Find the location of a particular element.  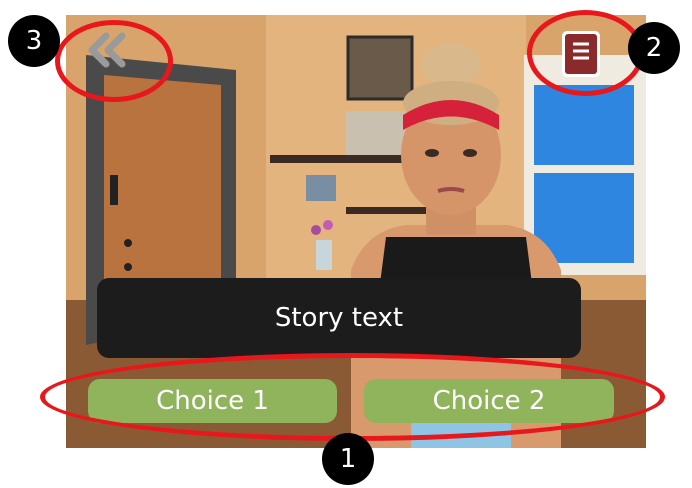

book-icon is located at coordinates (581, 54).